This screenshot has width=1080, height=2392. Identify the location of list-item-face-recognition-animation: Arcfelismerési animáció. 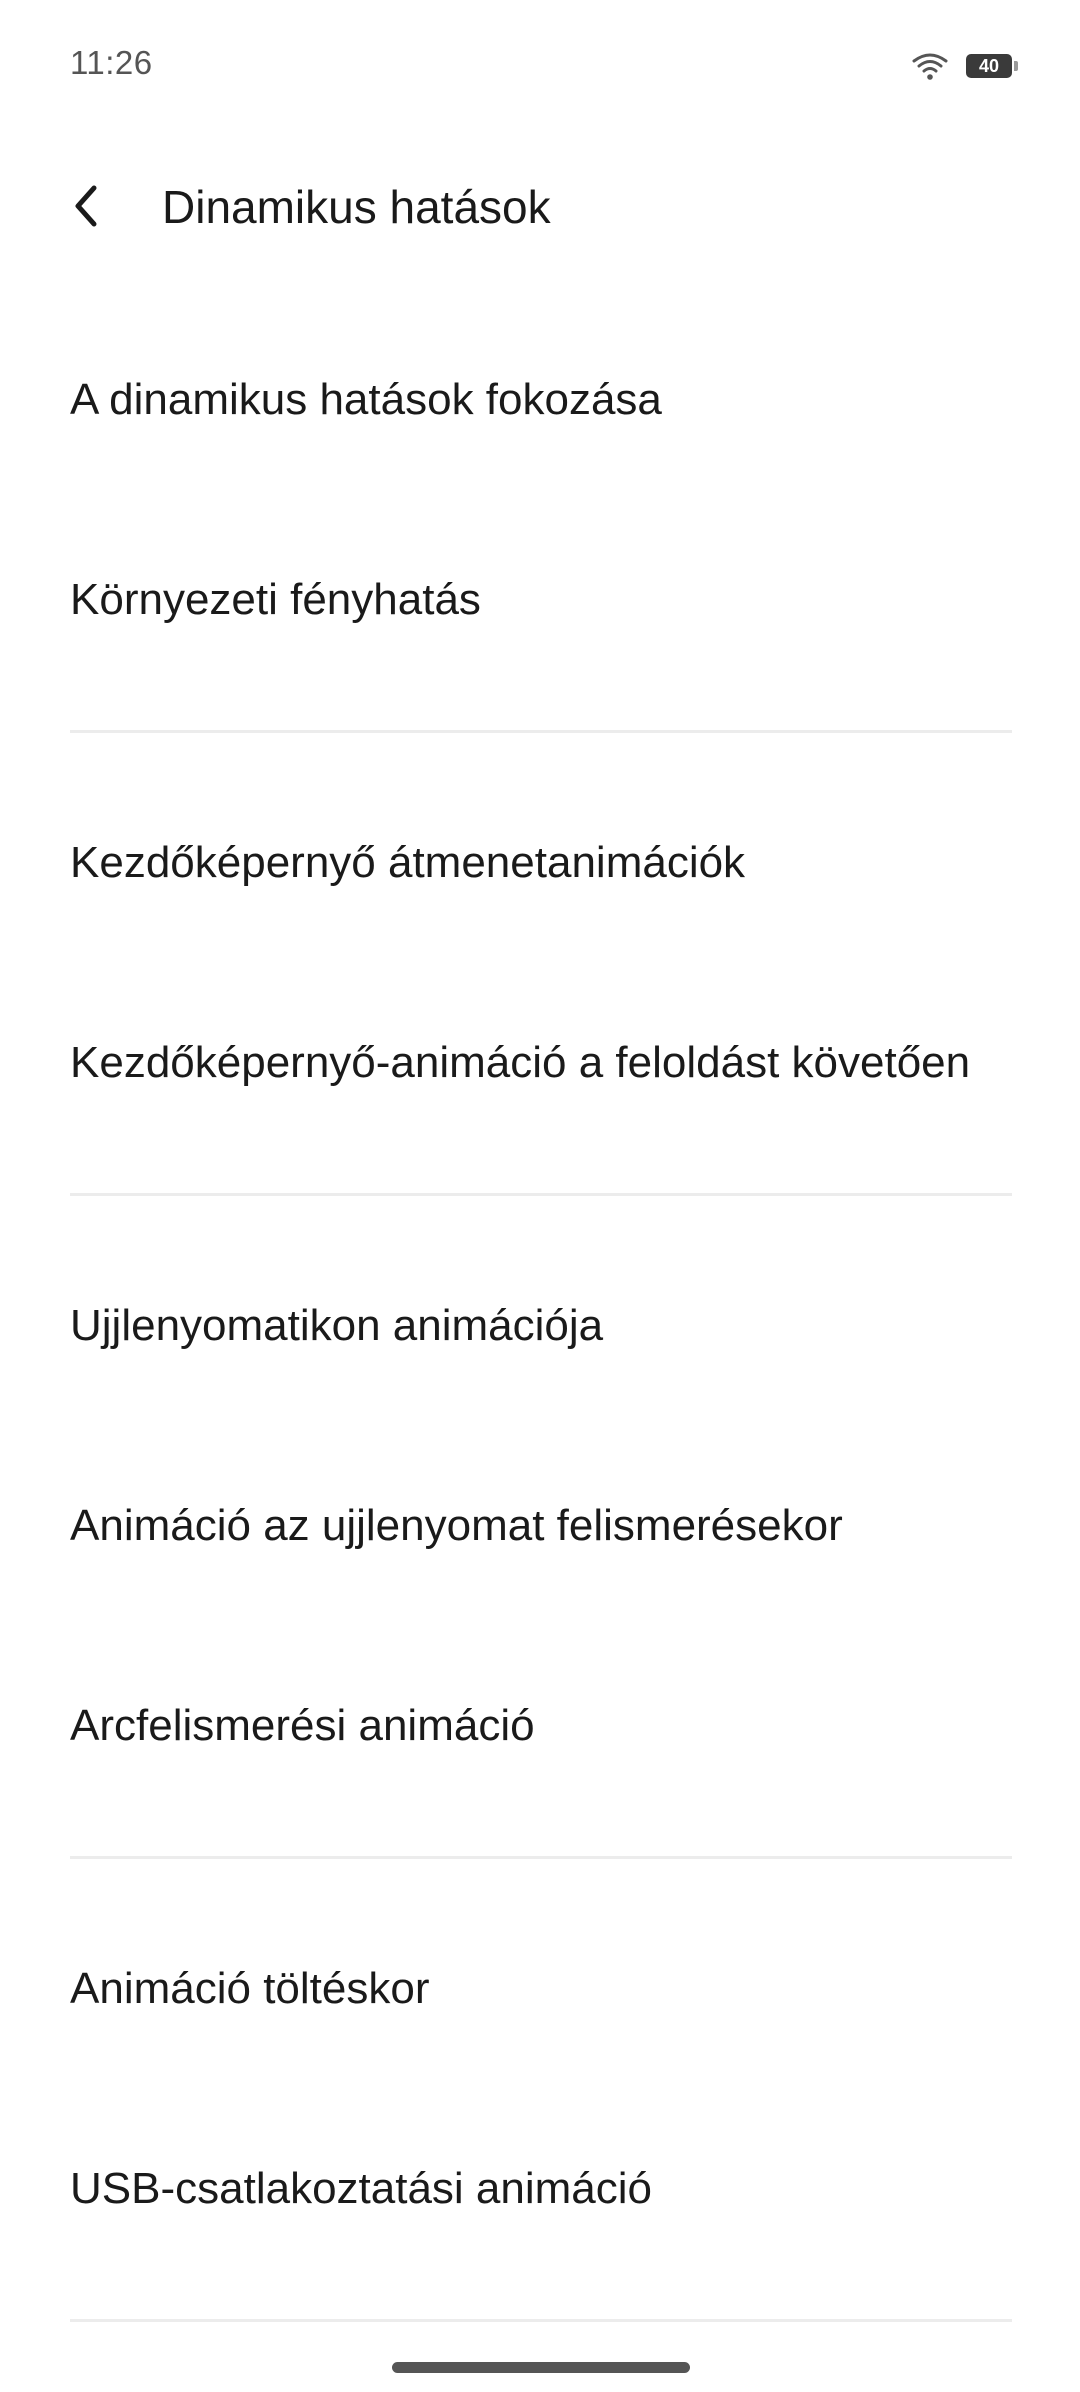
(540, 1726).